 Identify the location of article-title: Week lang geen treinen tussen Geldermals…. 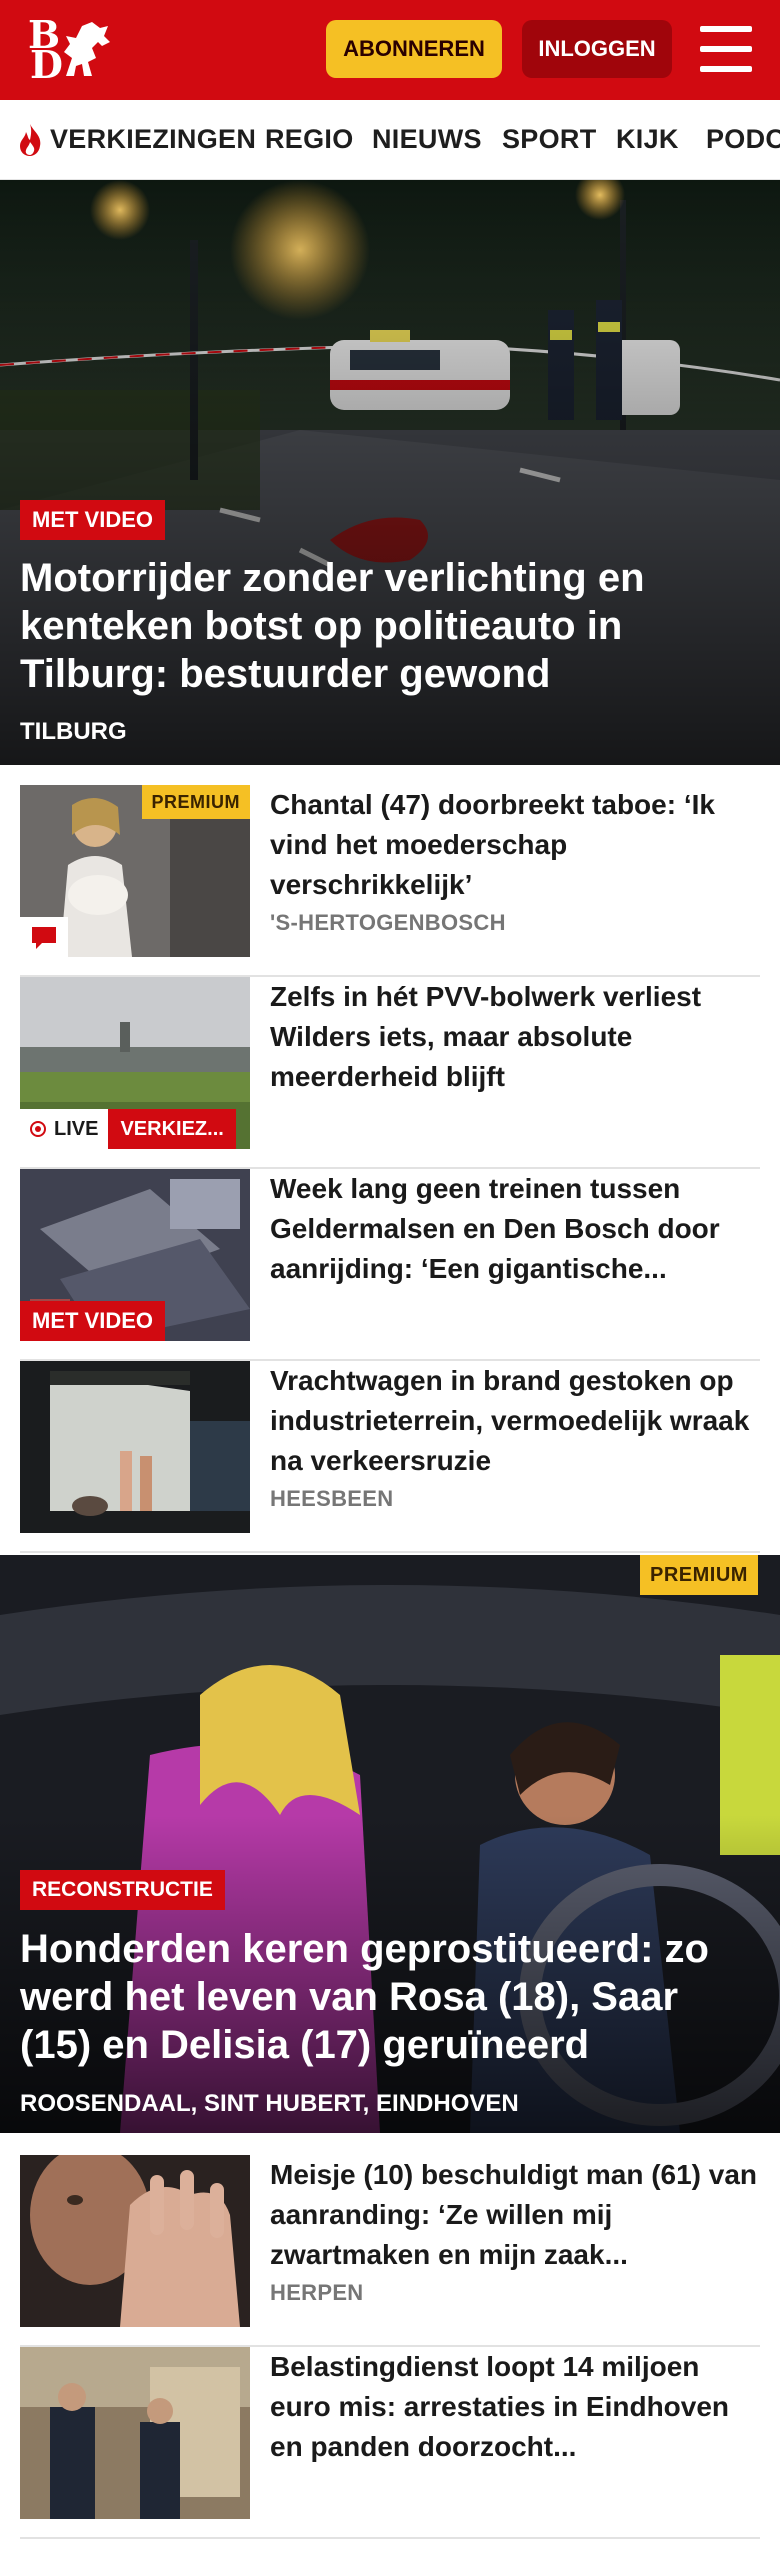
(515, 1229).